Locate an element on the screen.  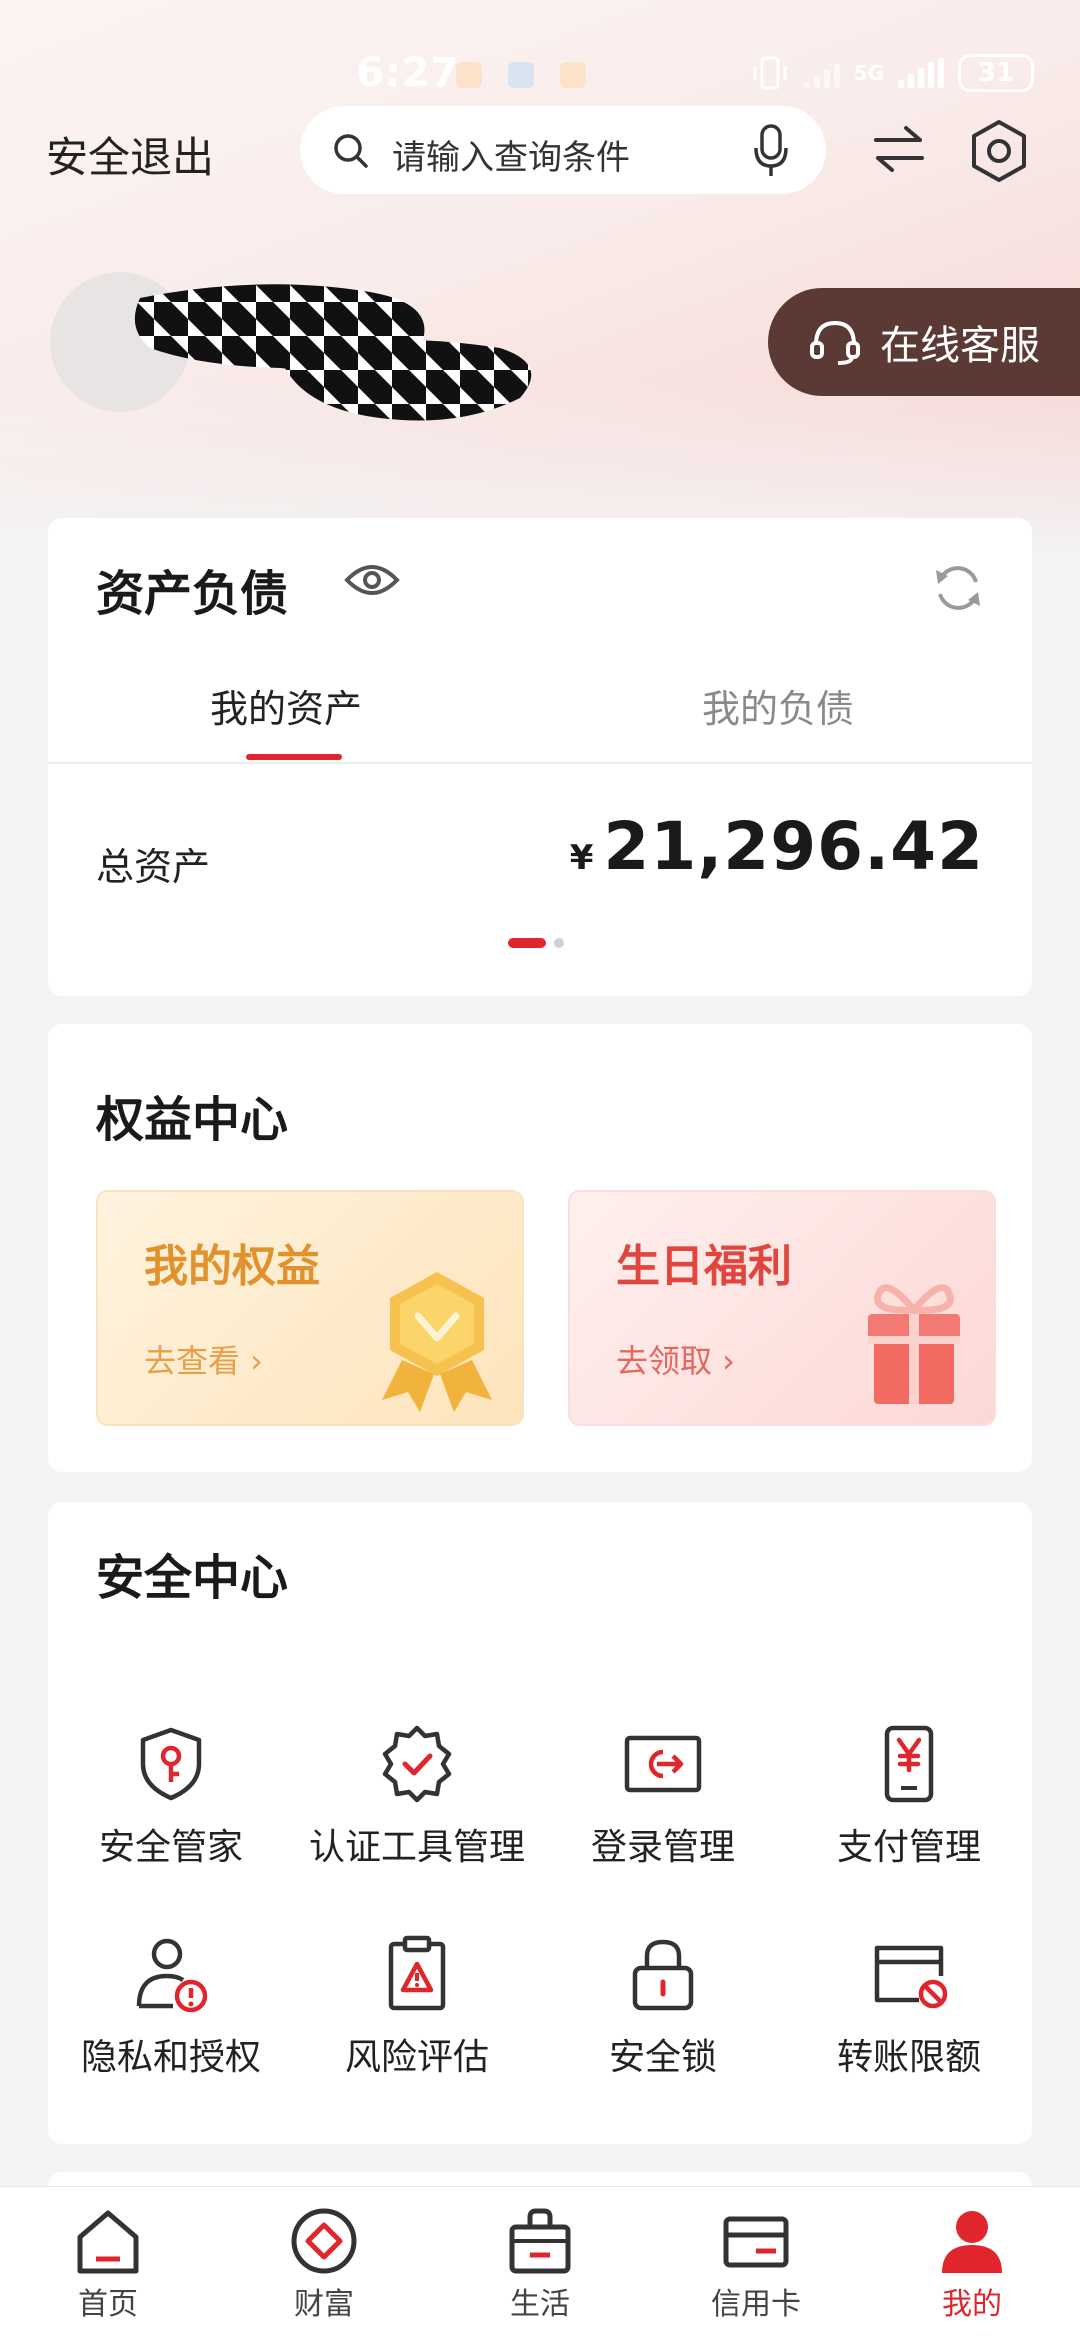
tab-active-indicator is located at coordinates (294, 757).